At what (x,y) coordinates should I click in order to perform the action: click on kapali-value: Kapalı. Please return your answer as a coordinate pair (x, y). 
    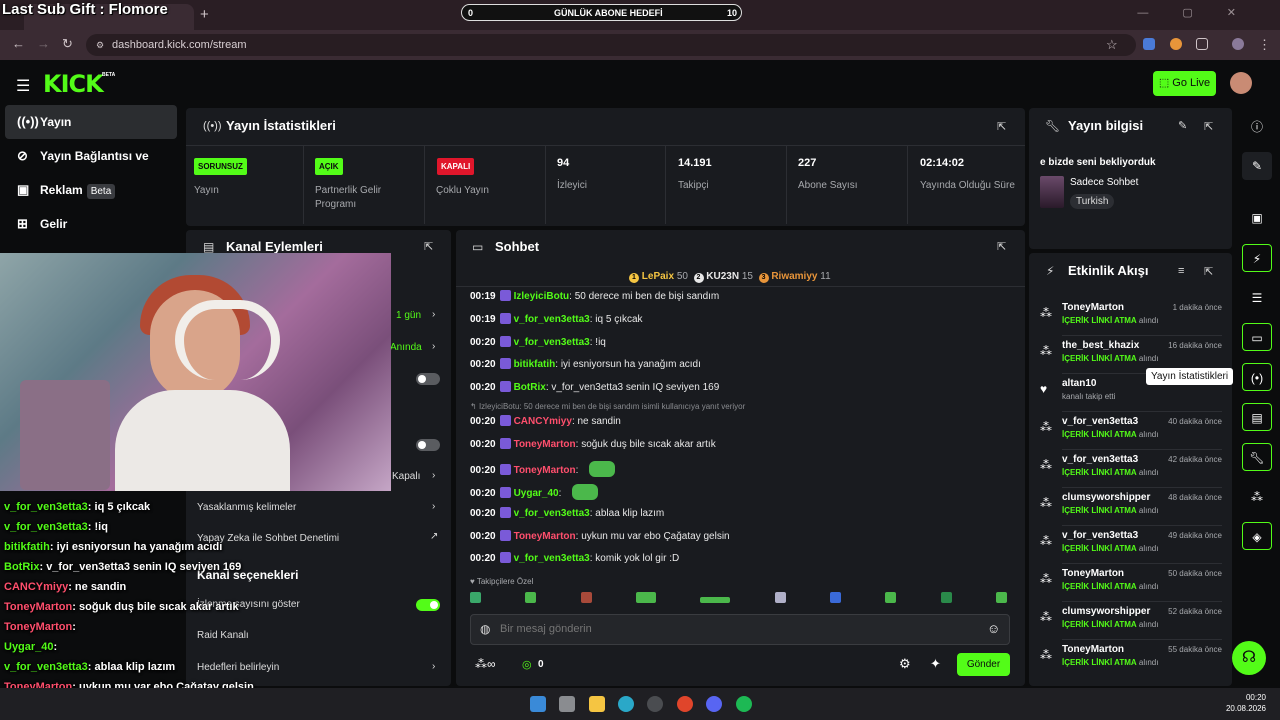
    Looking at the image, I should click on (406, 476).